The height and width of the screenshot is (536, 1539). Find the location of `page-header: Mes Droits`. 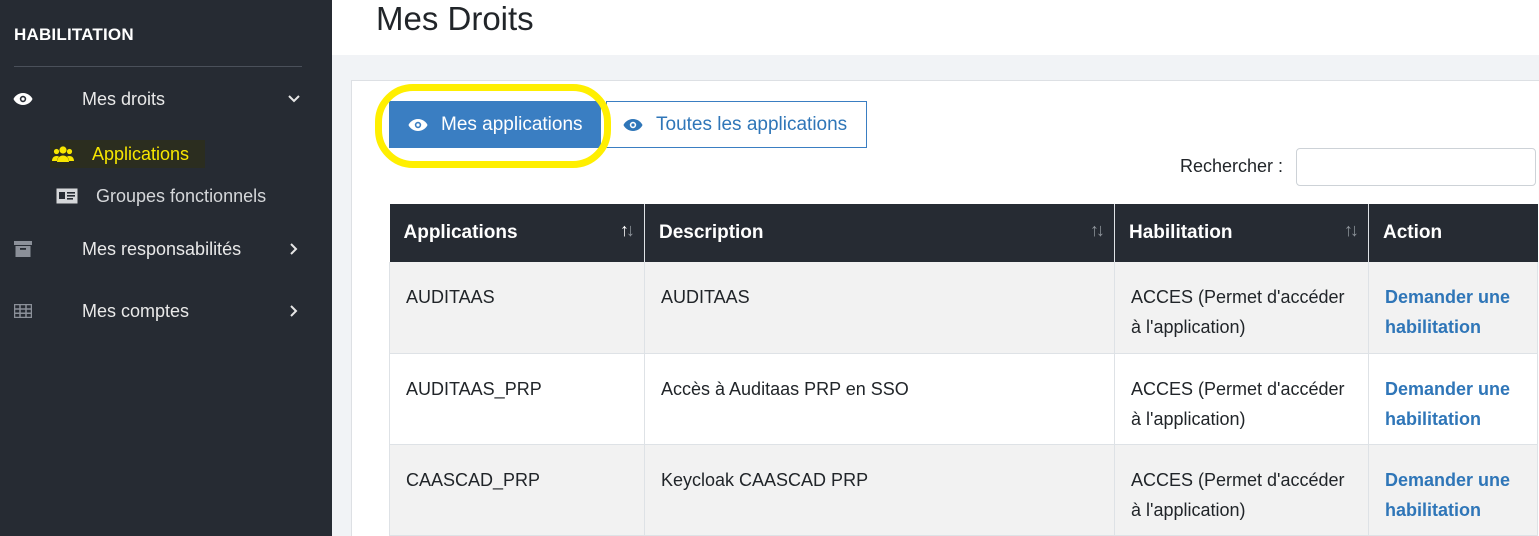

page-header: Mes Droits is located at coordinates (935, 27).